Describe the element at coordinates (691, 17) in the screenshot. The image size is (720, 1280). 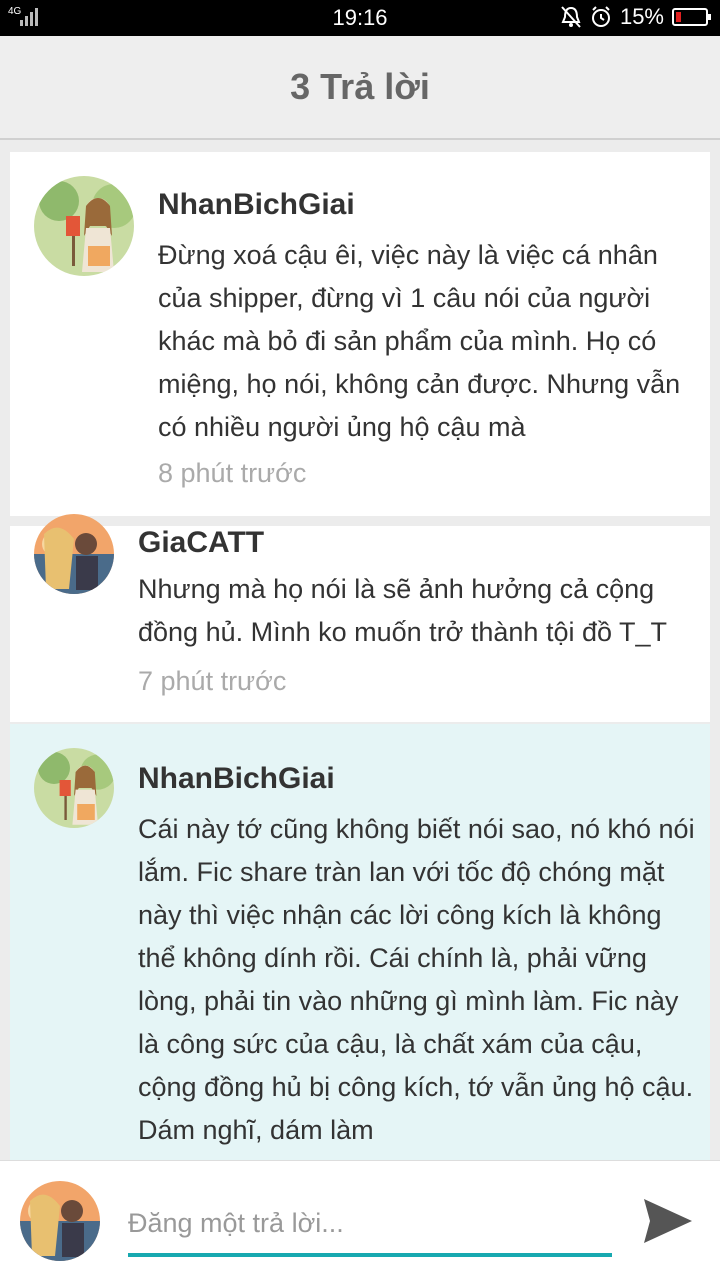
I see `battery-icon` at that location.